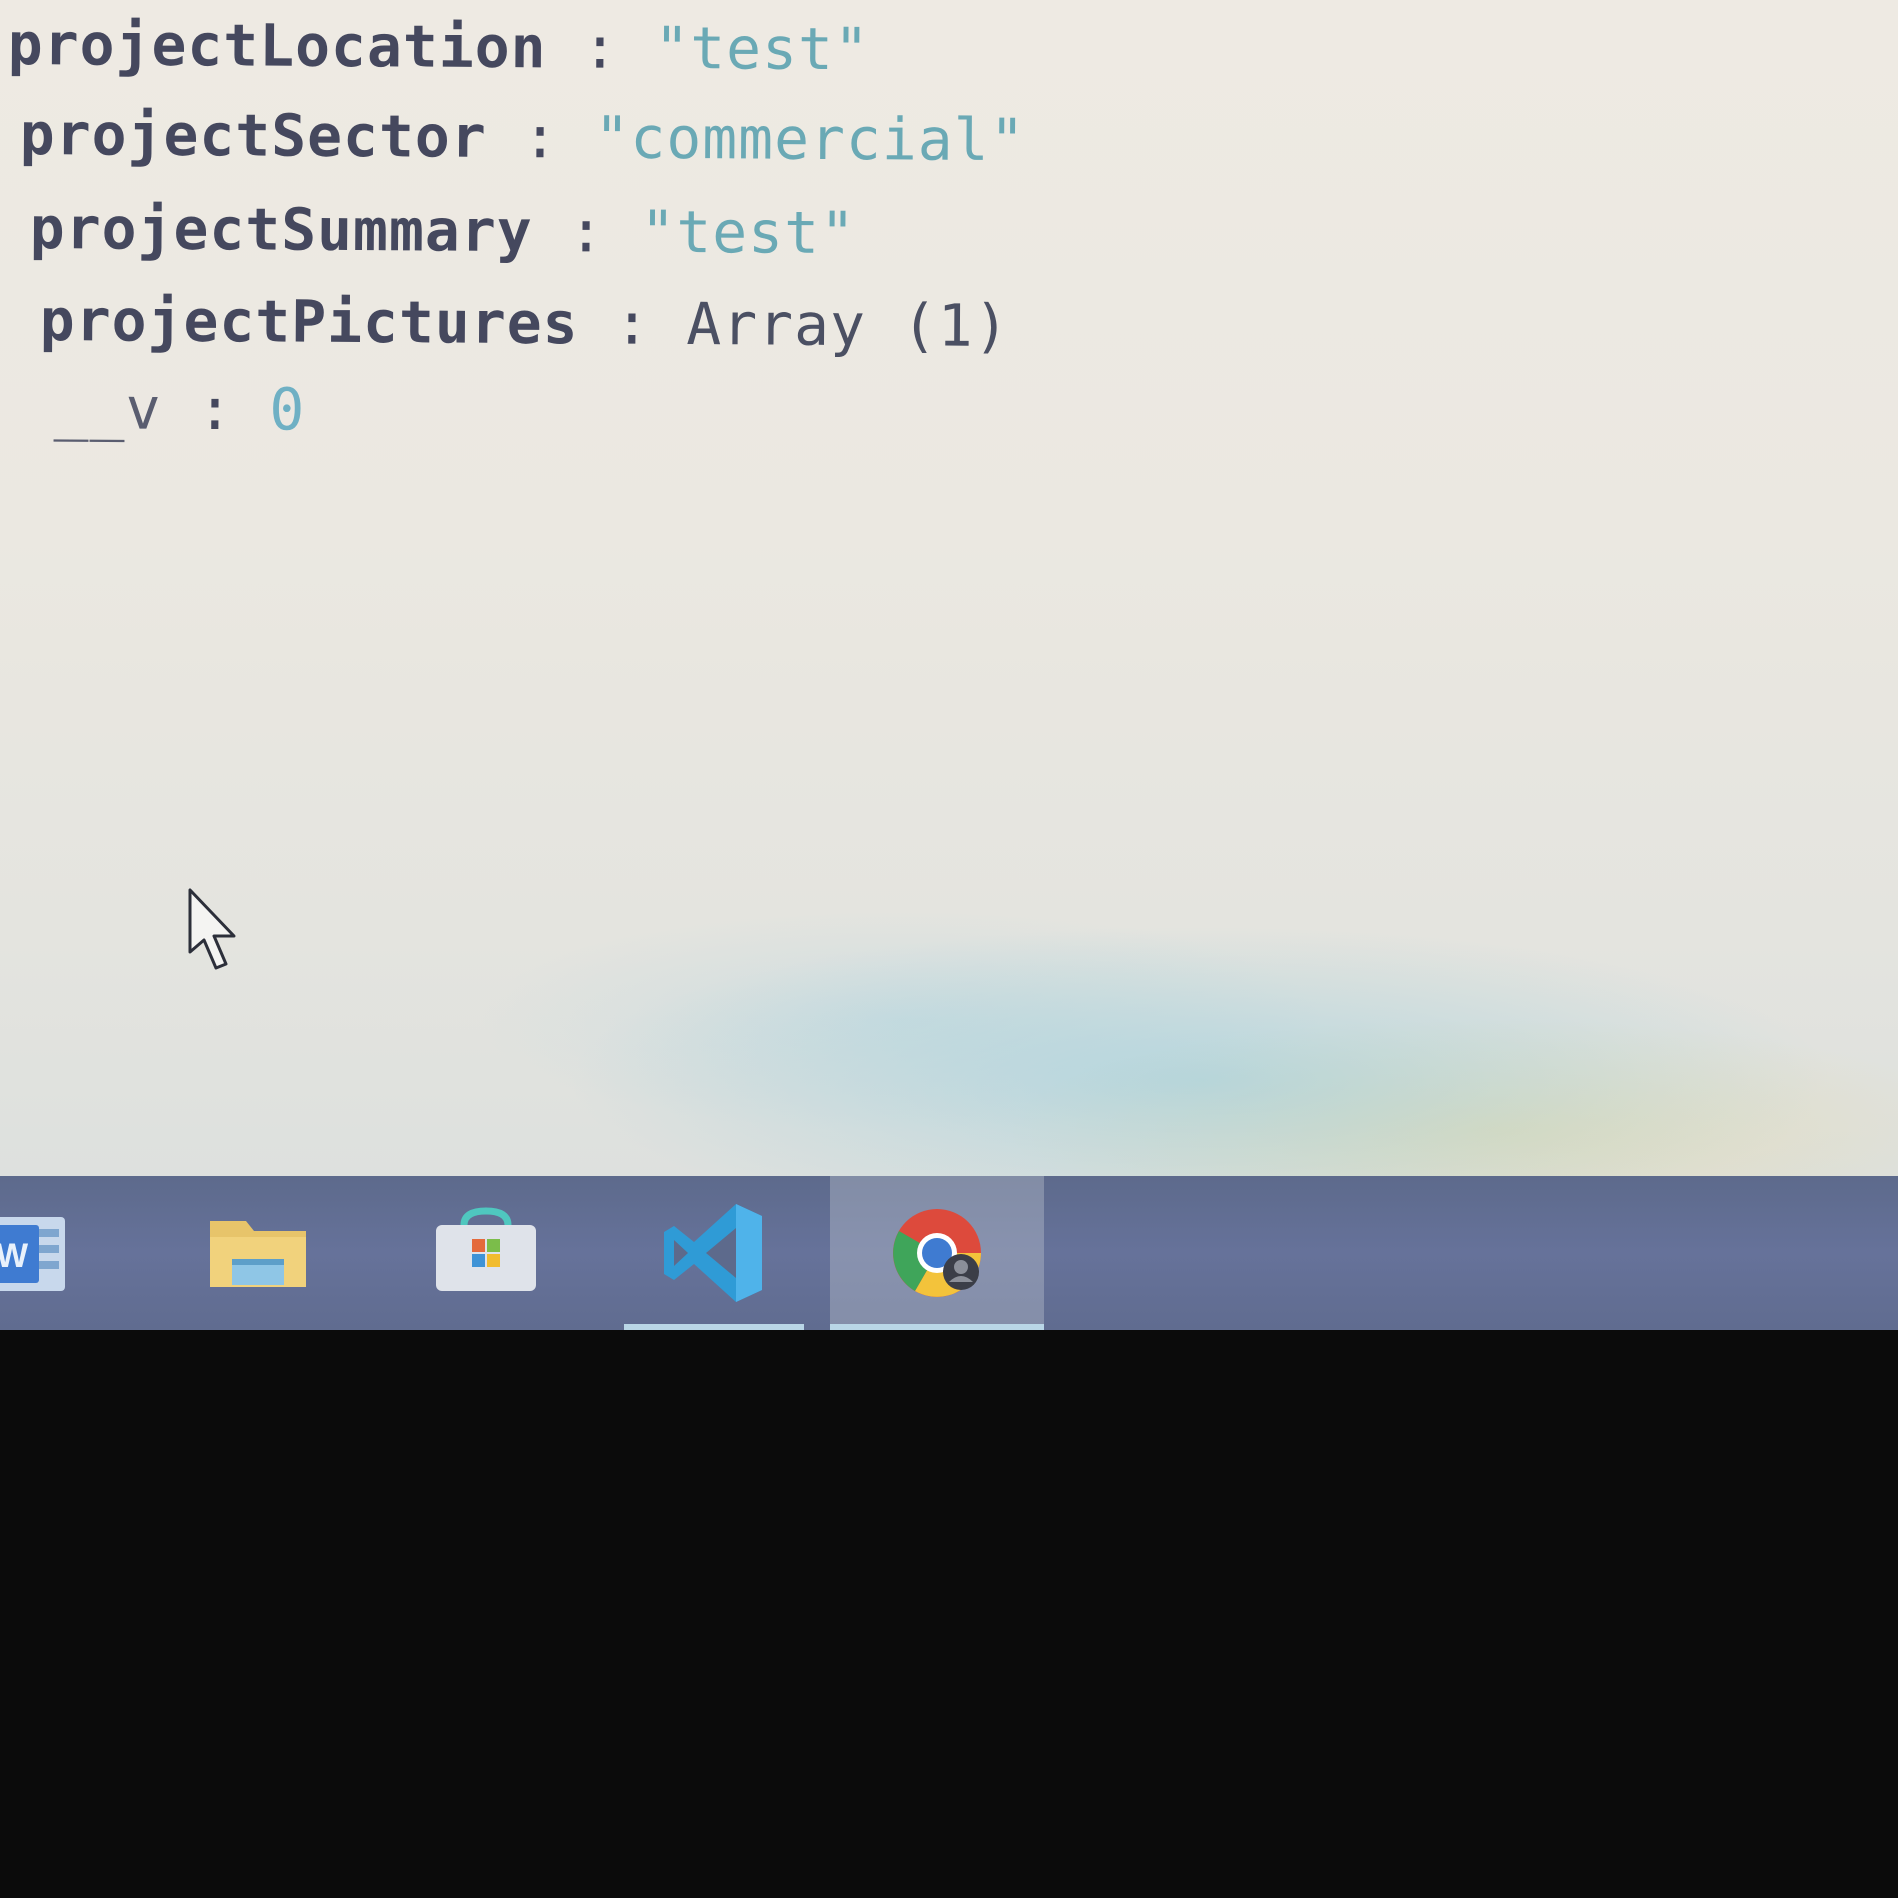 This screenshot has height=1898, width=1898. I want to click on console-row-project-sector: projectSector : "commercial", so click(523, 137).